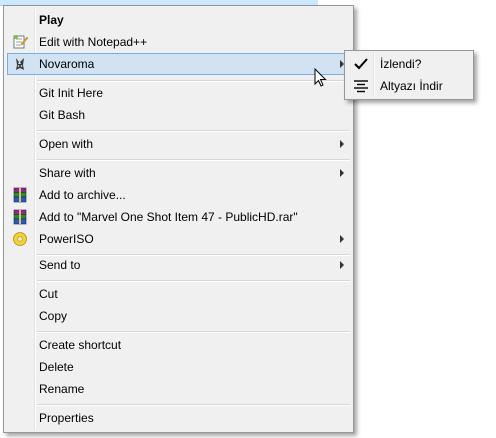 The image size is (496, 438). What do you see at coordinates (178, 173) in the screenshot?
I see `menu-item-share-with: Share with` at bounding box center [178, 173].